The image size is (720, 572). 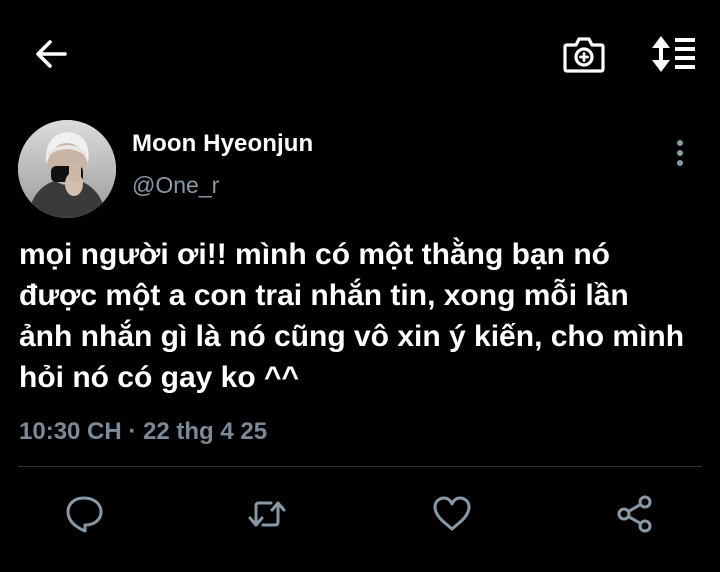 What do you see at coordinates (175, 185) in the screenshot?
I see `author-handle: @One_r` at bounding box center [175, 185].